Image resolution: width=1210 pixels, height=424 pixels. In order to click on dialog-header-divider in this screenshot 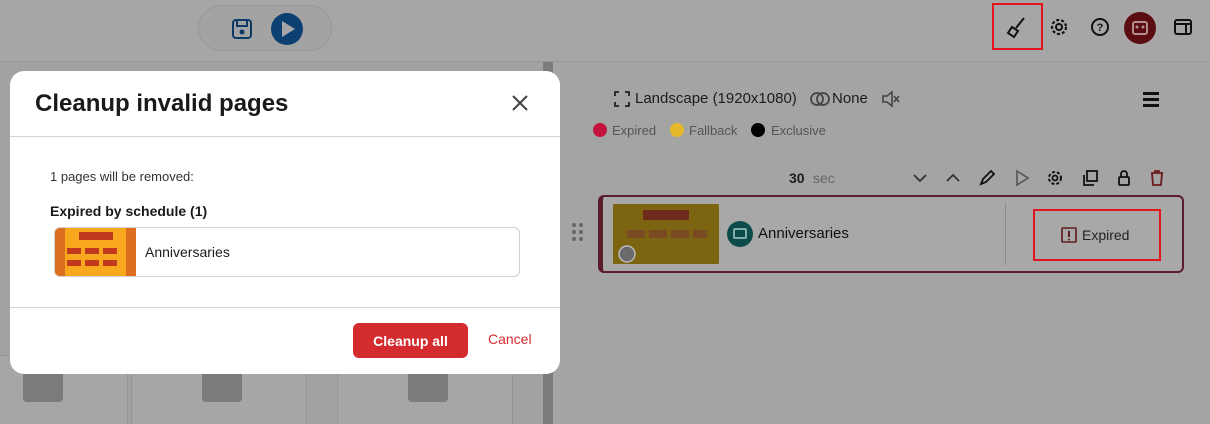, I will do `click(285, 136)`.